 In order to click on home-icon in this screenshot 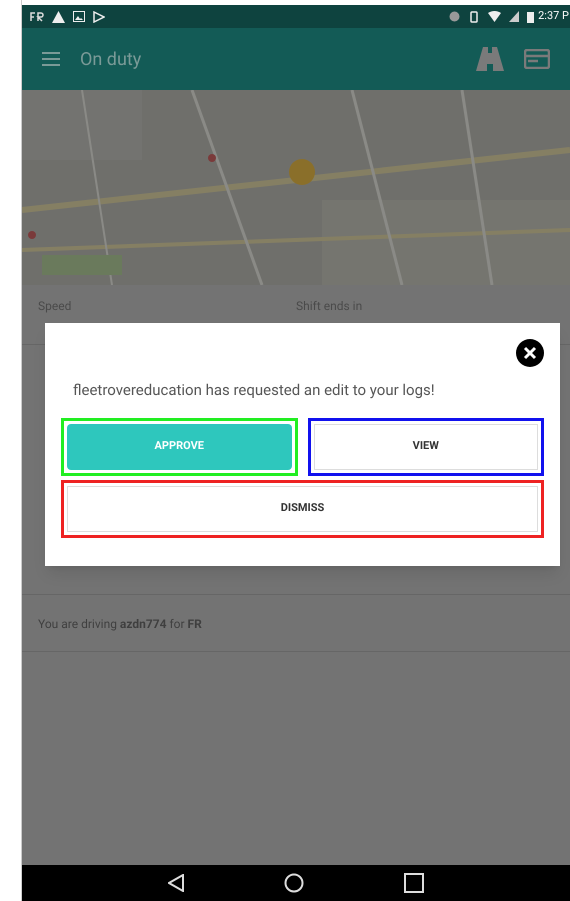, I will do `click(294, 883)`.